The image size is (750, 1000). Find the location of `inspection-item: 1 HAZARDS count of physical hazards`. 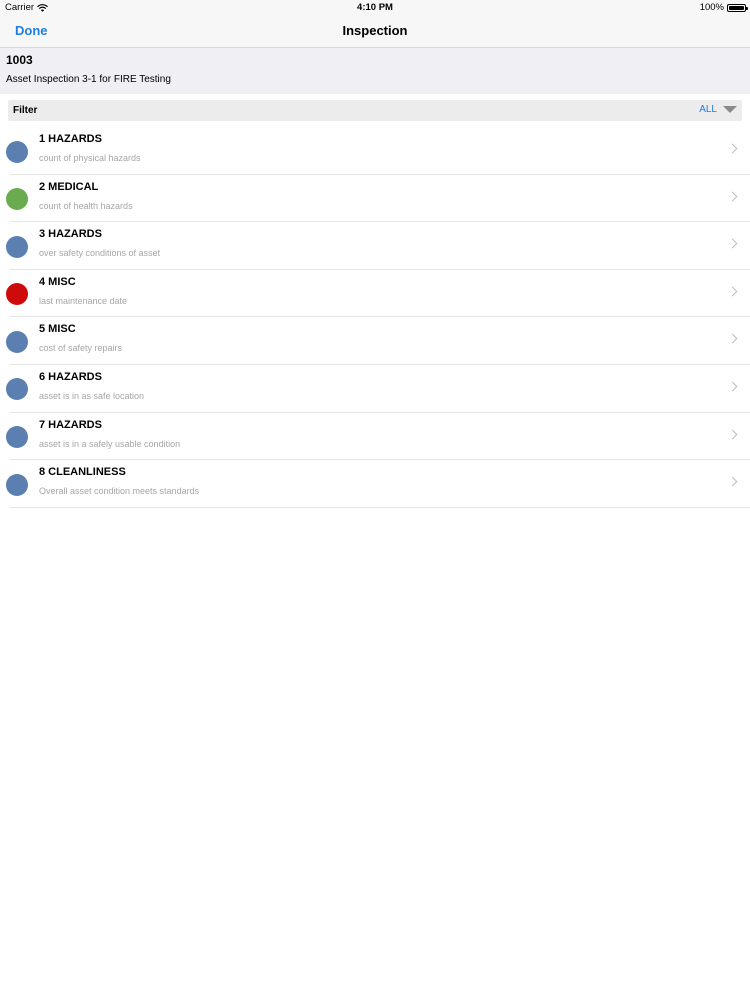

inspection-item: 1 HAZARDS count of physical hazards is located at coordinates (378, 151).